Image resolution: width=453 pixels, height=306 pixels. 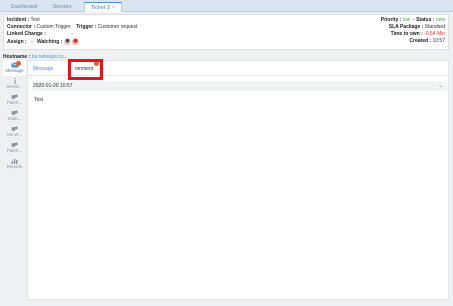 I want to click on created-row: Created : 10:57, so click(x=427, y=41).